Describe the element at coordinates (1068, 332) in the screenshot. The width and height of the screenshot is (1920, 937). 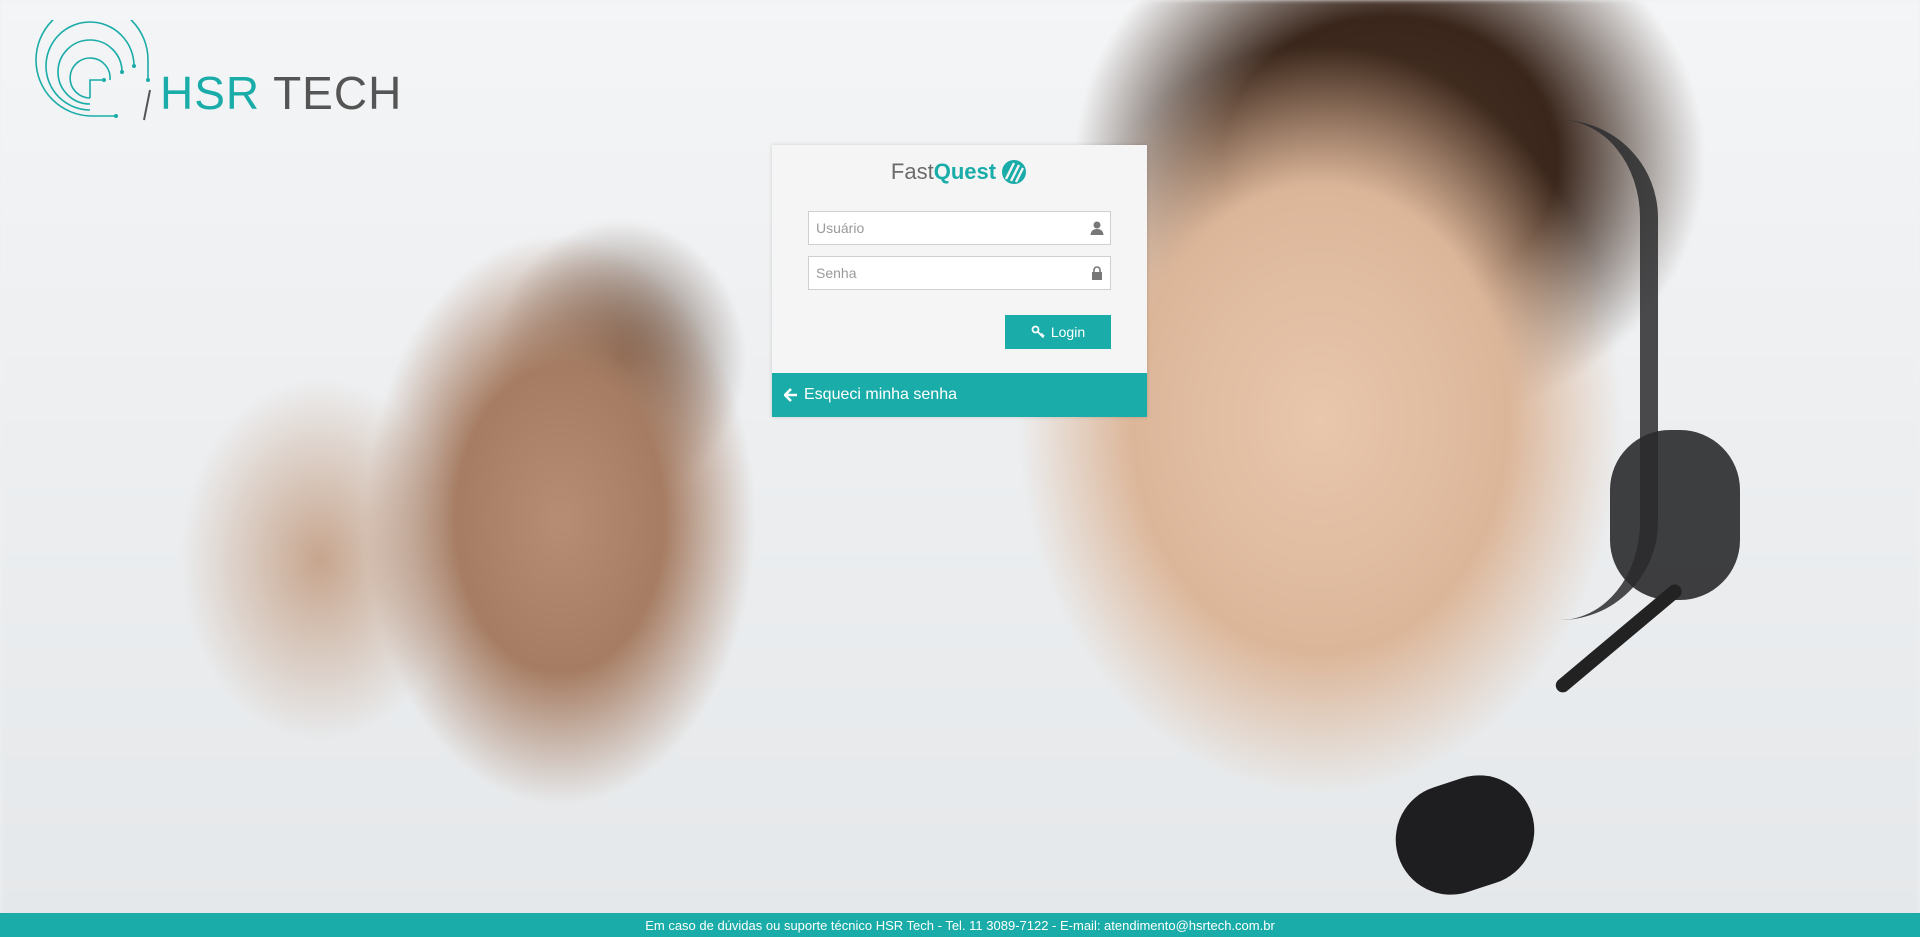
I see `login-button-label: Login` at that location.